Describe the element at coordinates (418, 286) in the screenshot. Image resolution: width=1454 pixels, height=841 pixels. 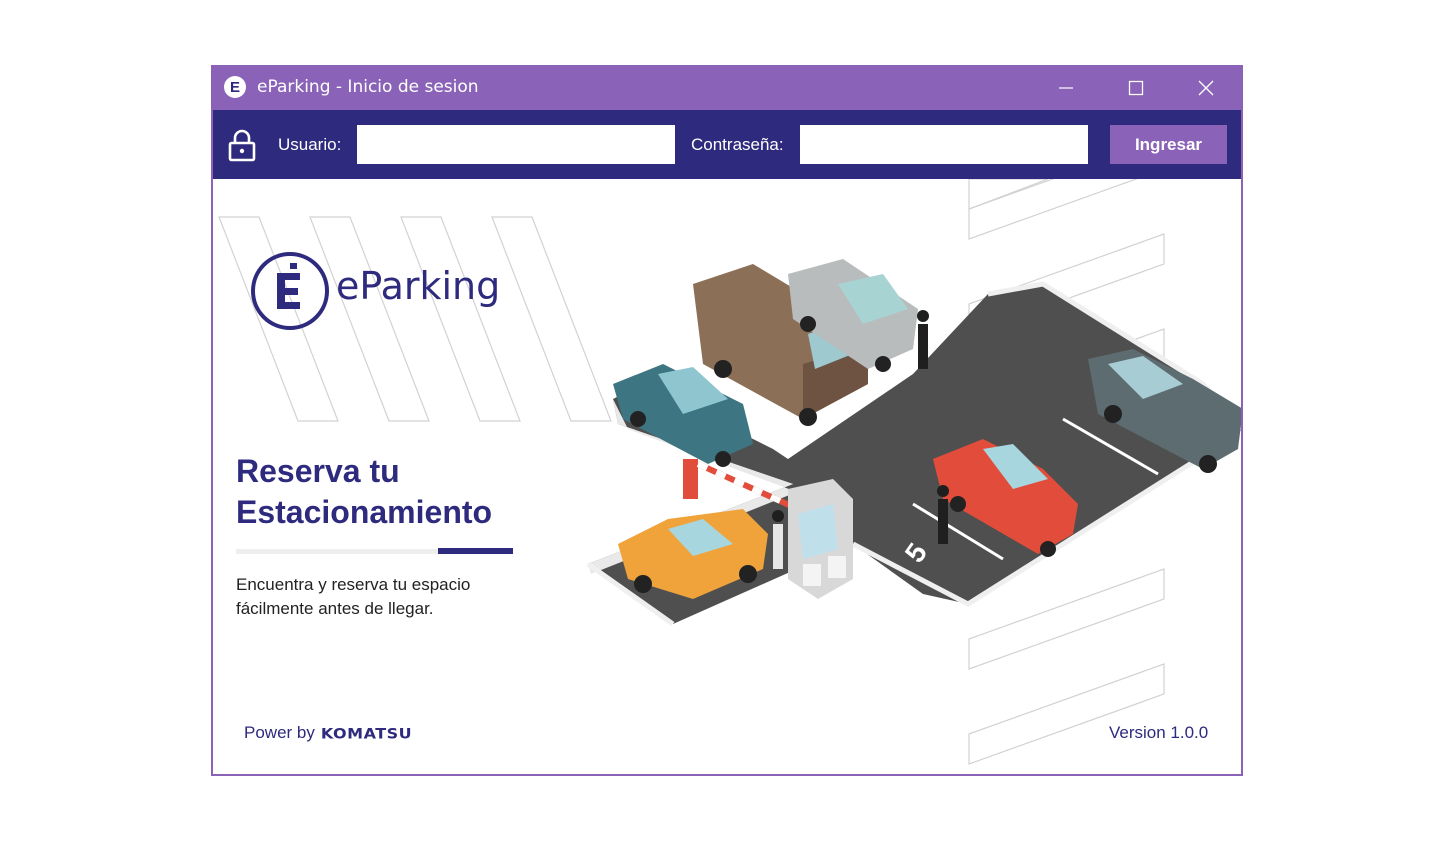
I see `app-name: eParking` at that location.